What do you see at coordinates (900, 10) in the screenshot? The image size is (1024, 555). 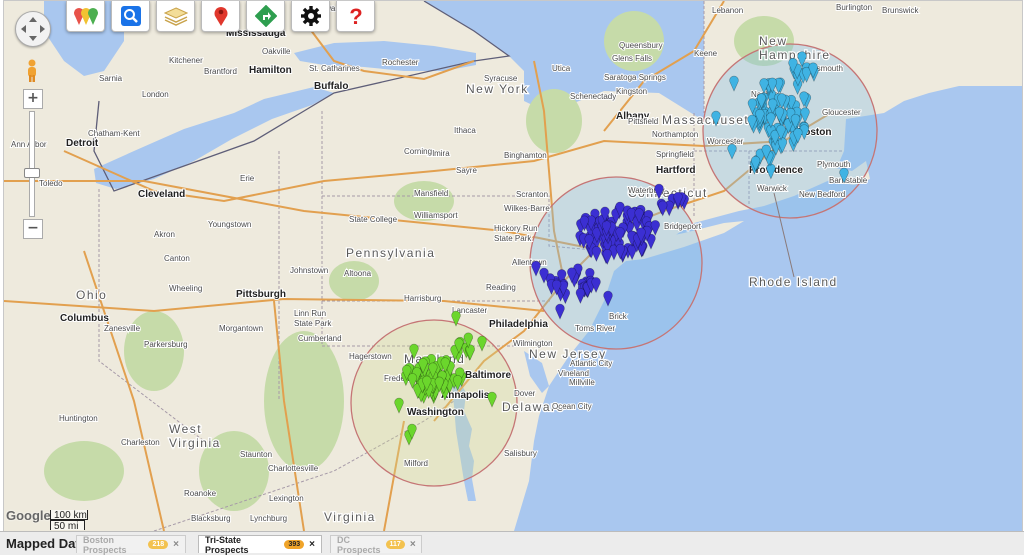 I see `map-label-t-82: Brunswick` at bounding box center [900, 10].